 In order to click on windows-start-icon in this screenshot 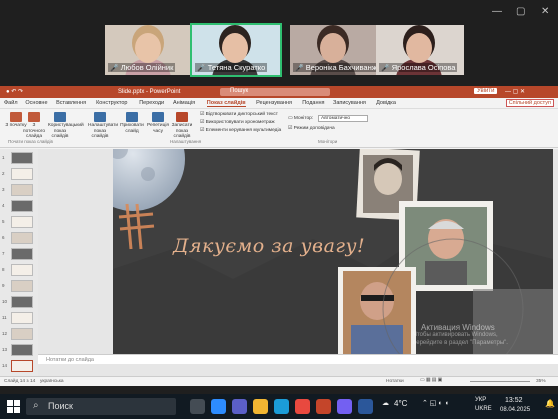, I will do `click(13, 406)`.